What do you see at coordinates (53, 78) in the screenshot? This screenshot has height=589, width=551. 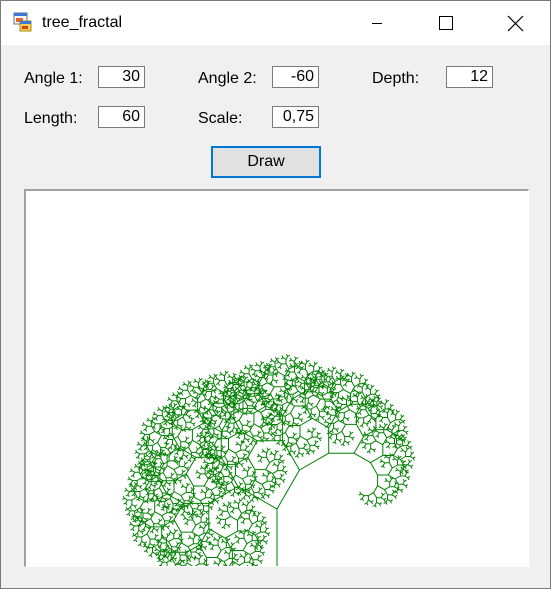 I see `angle1-label: Angle 1:` at bounding box center [53, 78].